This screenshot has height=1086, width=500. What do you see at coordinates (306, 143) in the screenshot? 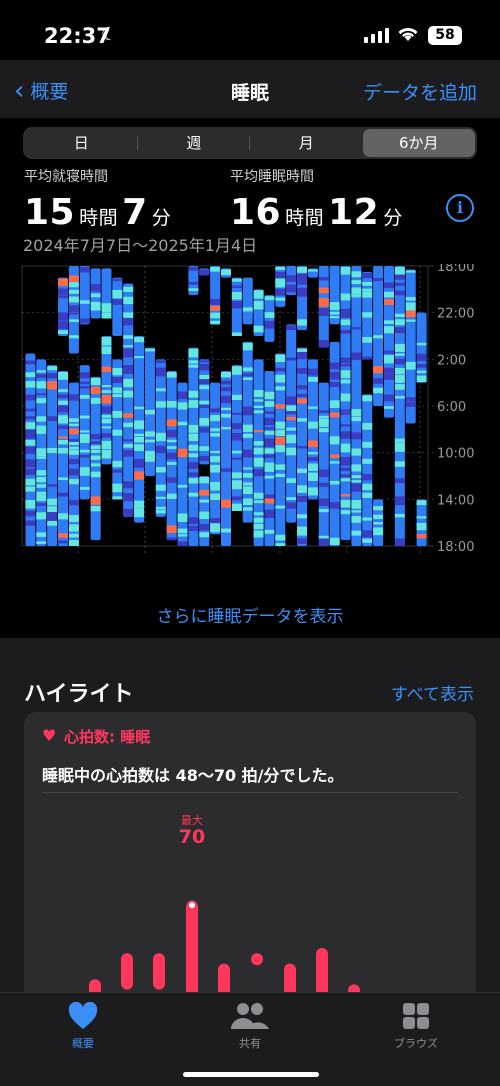
I see `segment-month: 月` at bounding box center [306, 143].